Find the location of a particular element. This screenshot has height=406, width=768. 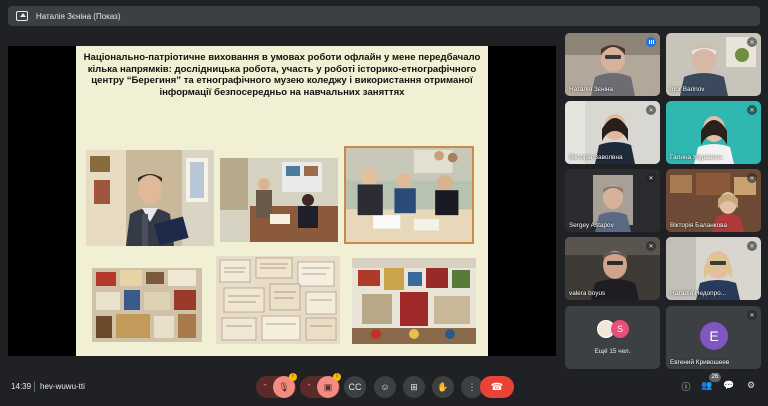

info-icon: ⓘ is located at coordinates (686, 387).